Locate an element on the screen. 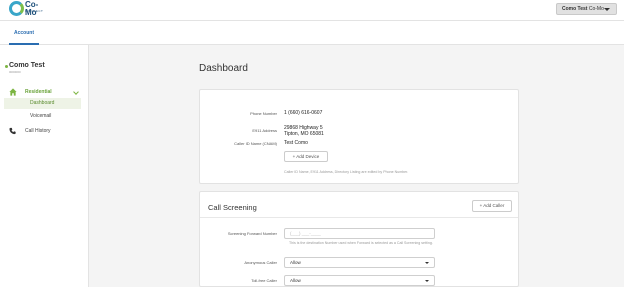 This screenshot has width=624, height=287. tollfree-caller-select: Allow is located at coordinates (359, 280).